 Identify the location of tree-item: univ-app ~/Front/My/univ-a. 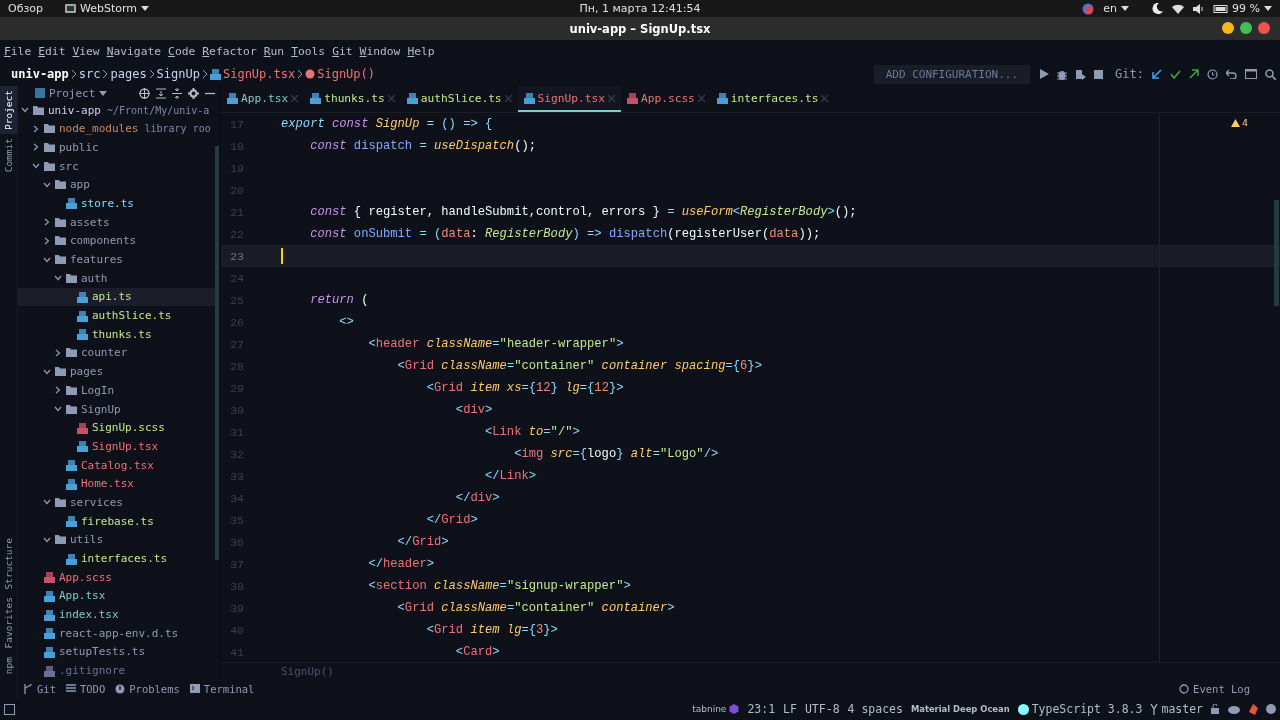
(118, 110).